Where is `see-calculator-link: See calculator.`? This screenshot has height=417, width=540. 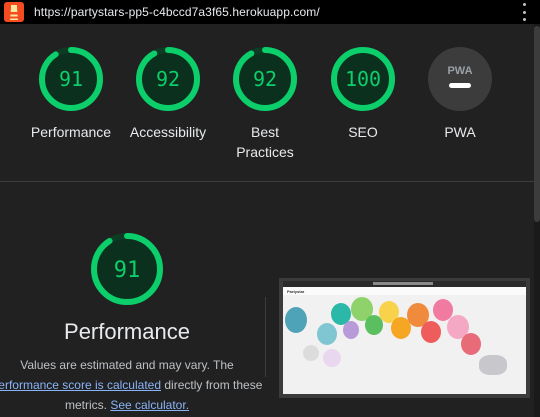
see-calculator-link: See calculator. is located at coordinates (149, 405).